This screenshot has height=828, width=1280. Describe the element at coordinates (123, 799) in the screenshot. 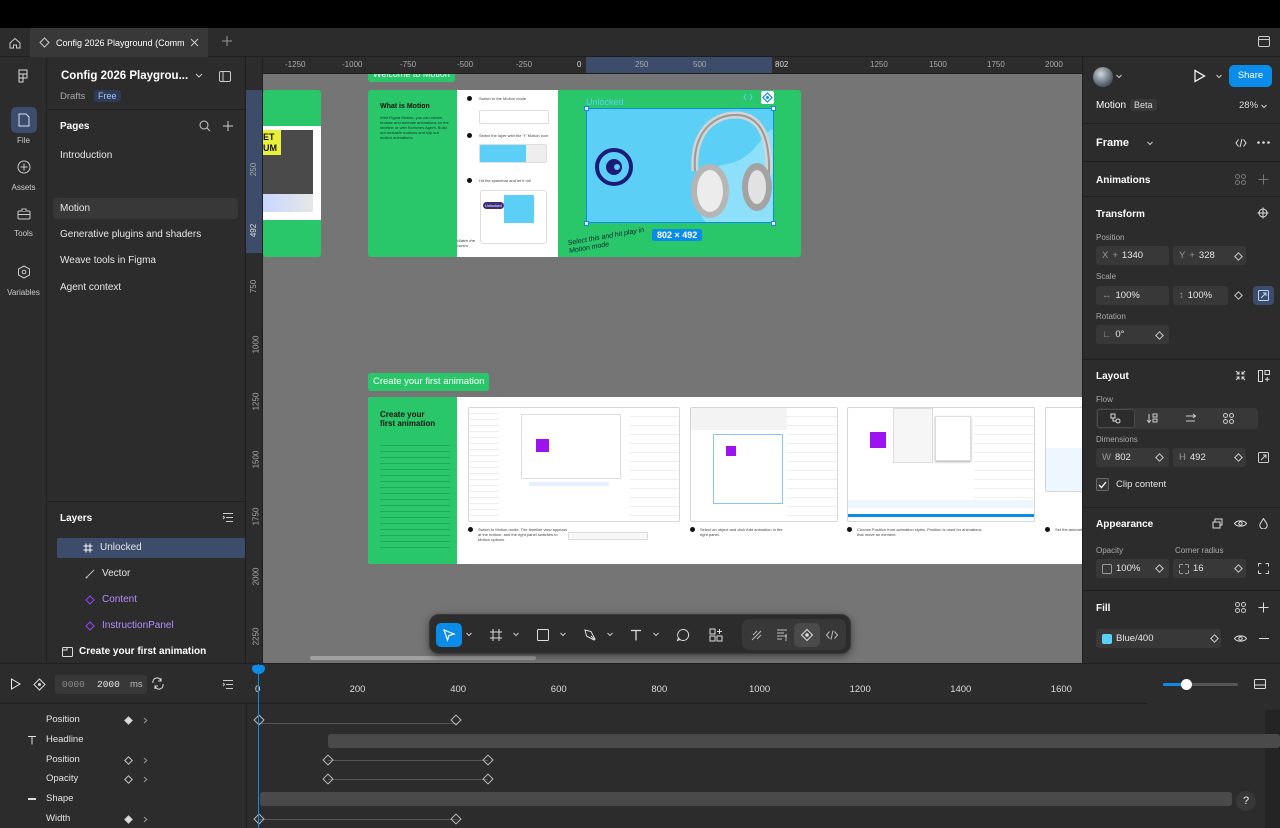

I see `timeline-row: Shape` at that location.